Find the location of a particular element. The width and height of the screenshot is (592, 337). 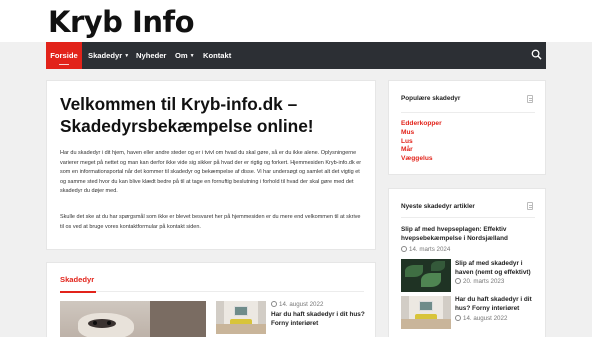

nav-item-forside: Forside is located at coordinates (64, 55).